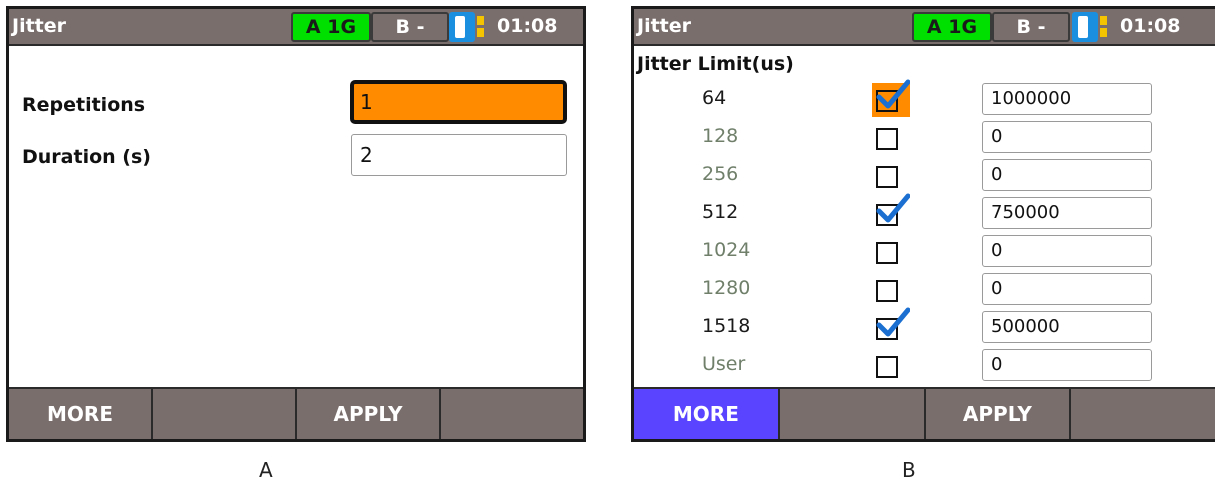  What do you see at coordinates (909, 470) in the screenshot?
I see `panel-b-caption: B` at bounding box center [909, 470].